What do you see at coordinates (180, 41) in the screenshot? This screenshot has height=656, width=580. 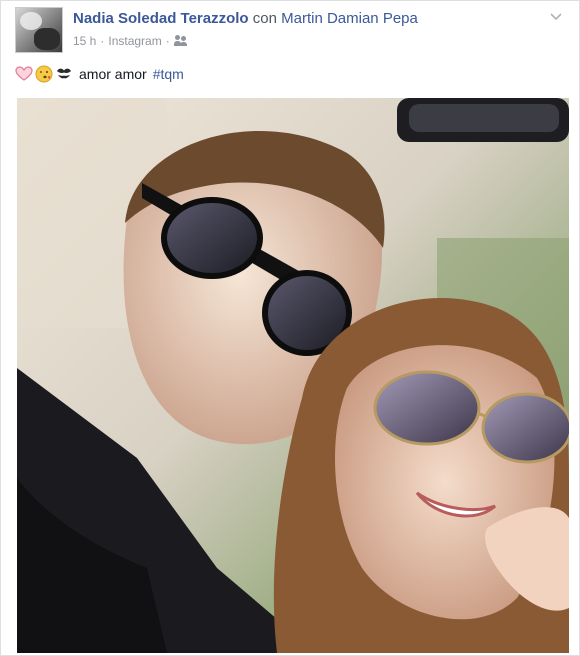 I see `friends-icon` at bounding box center [180, 41].